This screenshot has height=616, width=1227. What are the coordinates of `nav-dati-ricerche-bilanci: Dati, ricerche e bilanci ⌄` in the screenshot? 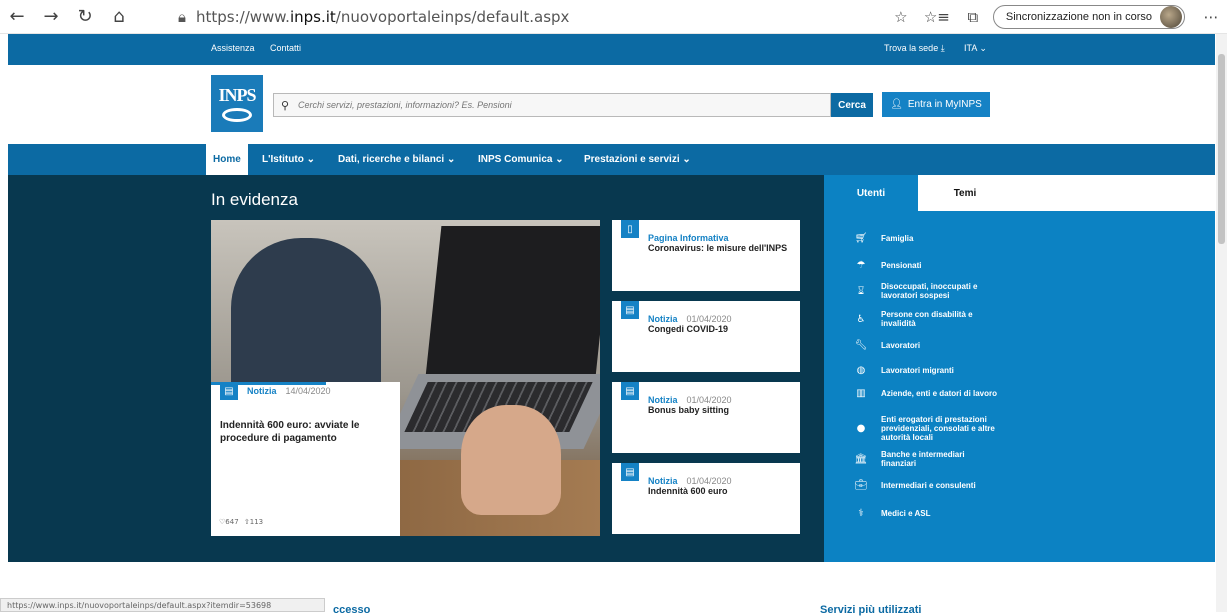 It's located at (396, 159).